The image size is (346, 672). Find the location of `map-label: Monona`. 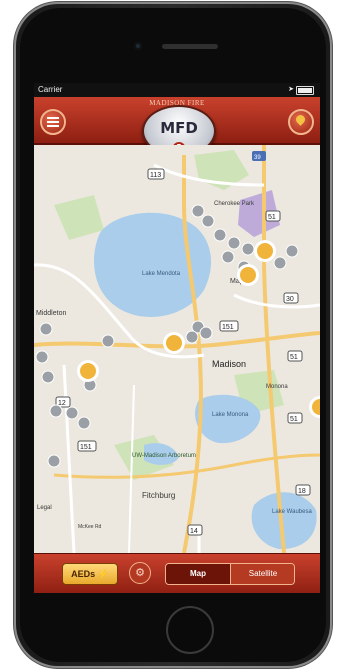

map-label: Monona is located at coordinates (277, 387).